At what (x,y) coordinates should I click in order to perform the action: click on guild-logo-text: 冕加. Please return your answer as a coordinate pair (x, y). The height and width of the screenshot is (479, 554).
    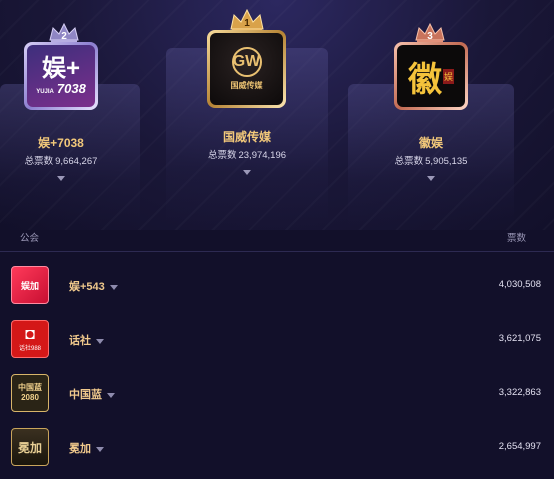
    Looking at the image, I should click on (29, 447).